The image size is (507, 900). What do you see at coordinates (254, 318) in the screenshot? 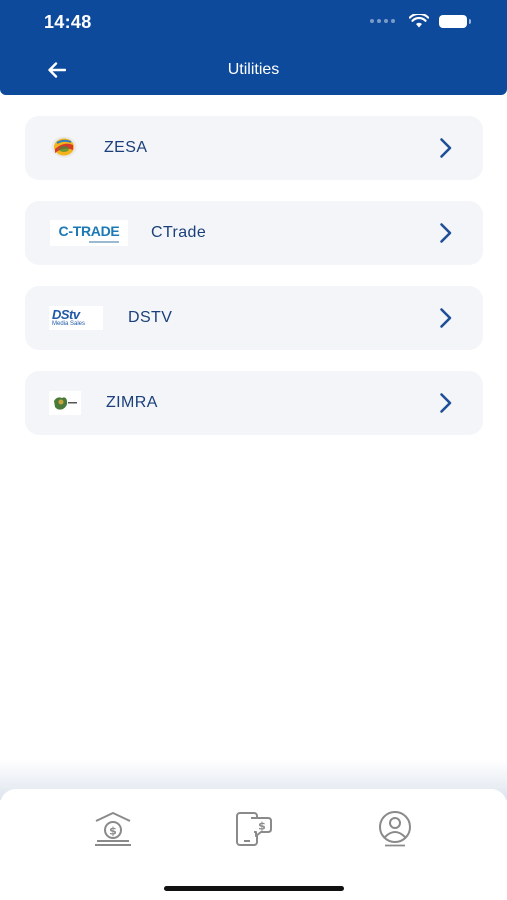
I see `utility-item-dstv: DStv Media Sales DSTV` at bounding box center [254, 318].